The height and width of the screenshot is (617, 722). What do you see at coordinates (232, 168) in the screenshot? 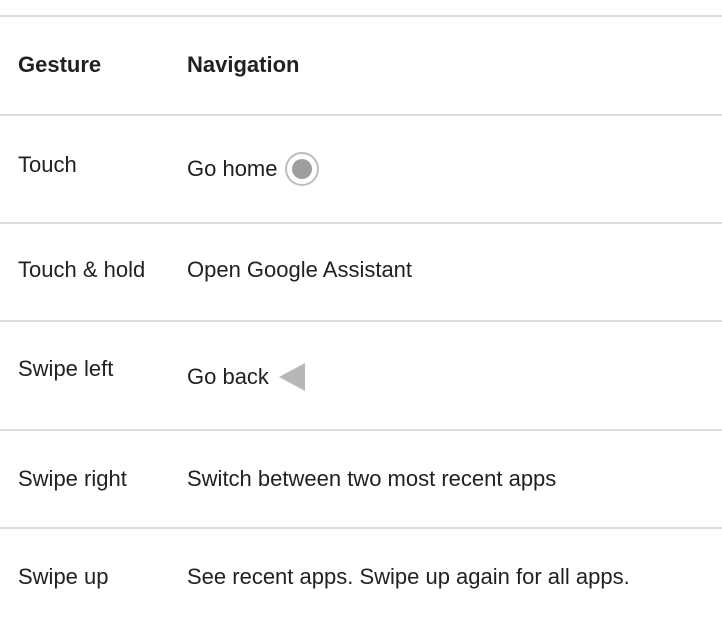
I see `navigation-text: Go home` at bounding box center [232, 168].